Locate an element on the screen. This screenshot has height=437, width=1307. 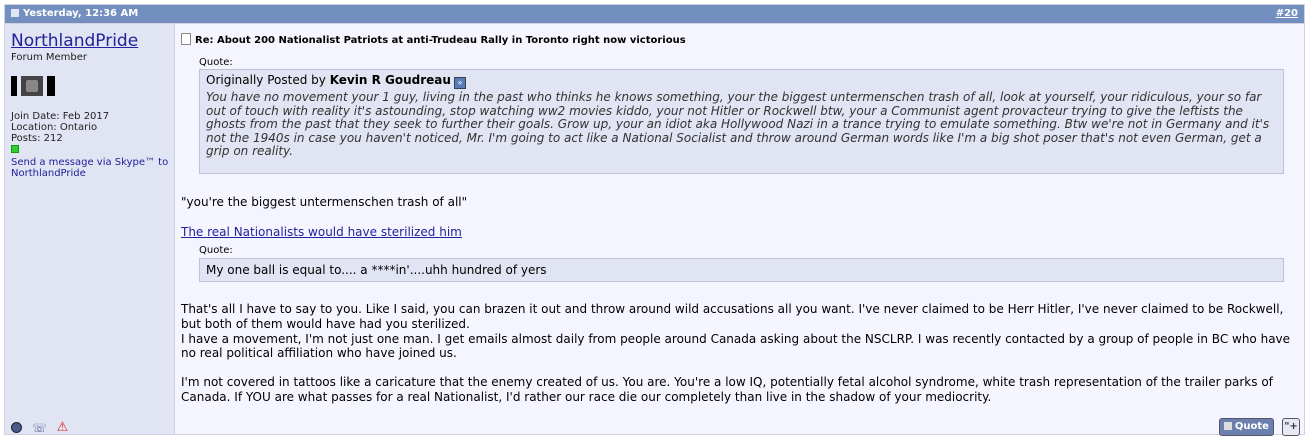
multiquote-icon: "+ is located at coordinates (1291, 426).